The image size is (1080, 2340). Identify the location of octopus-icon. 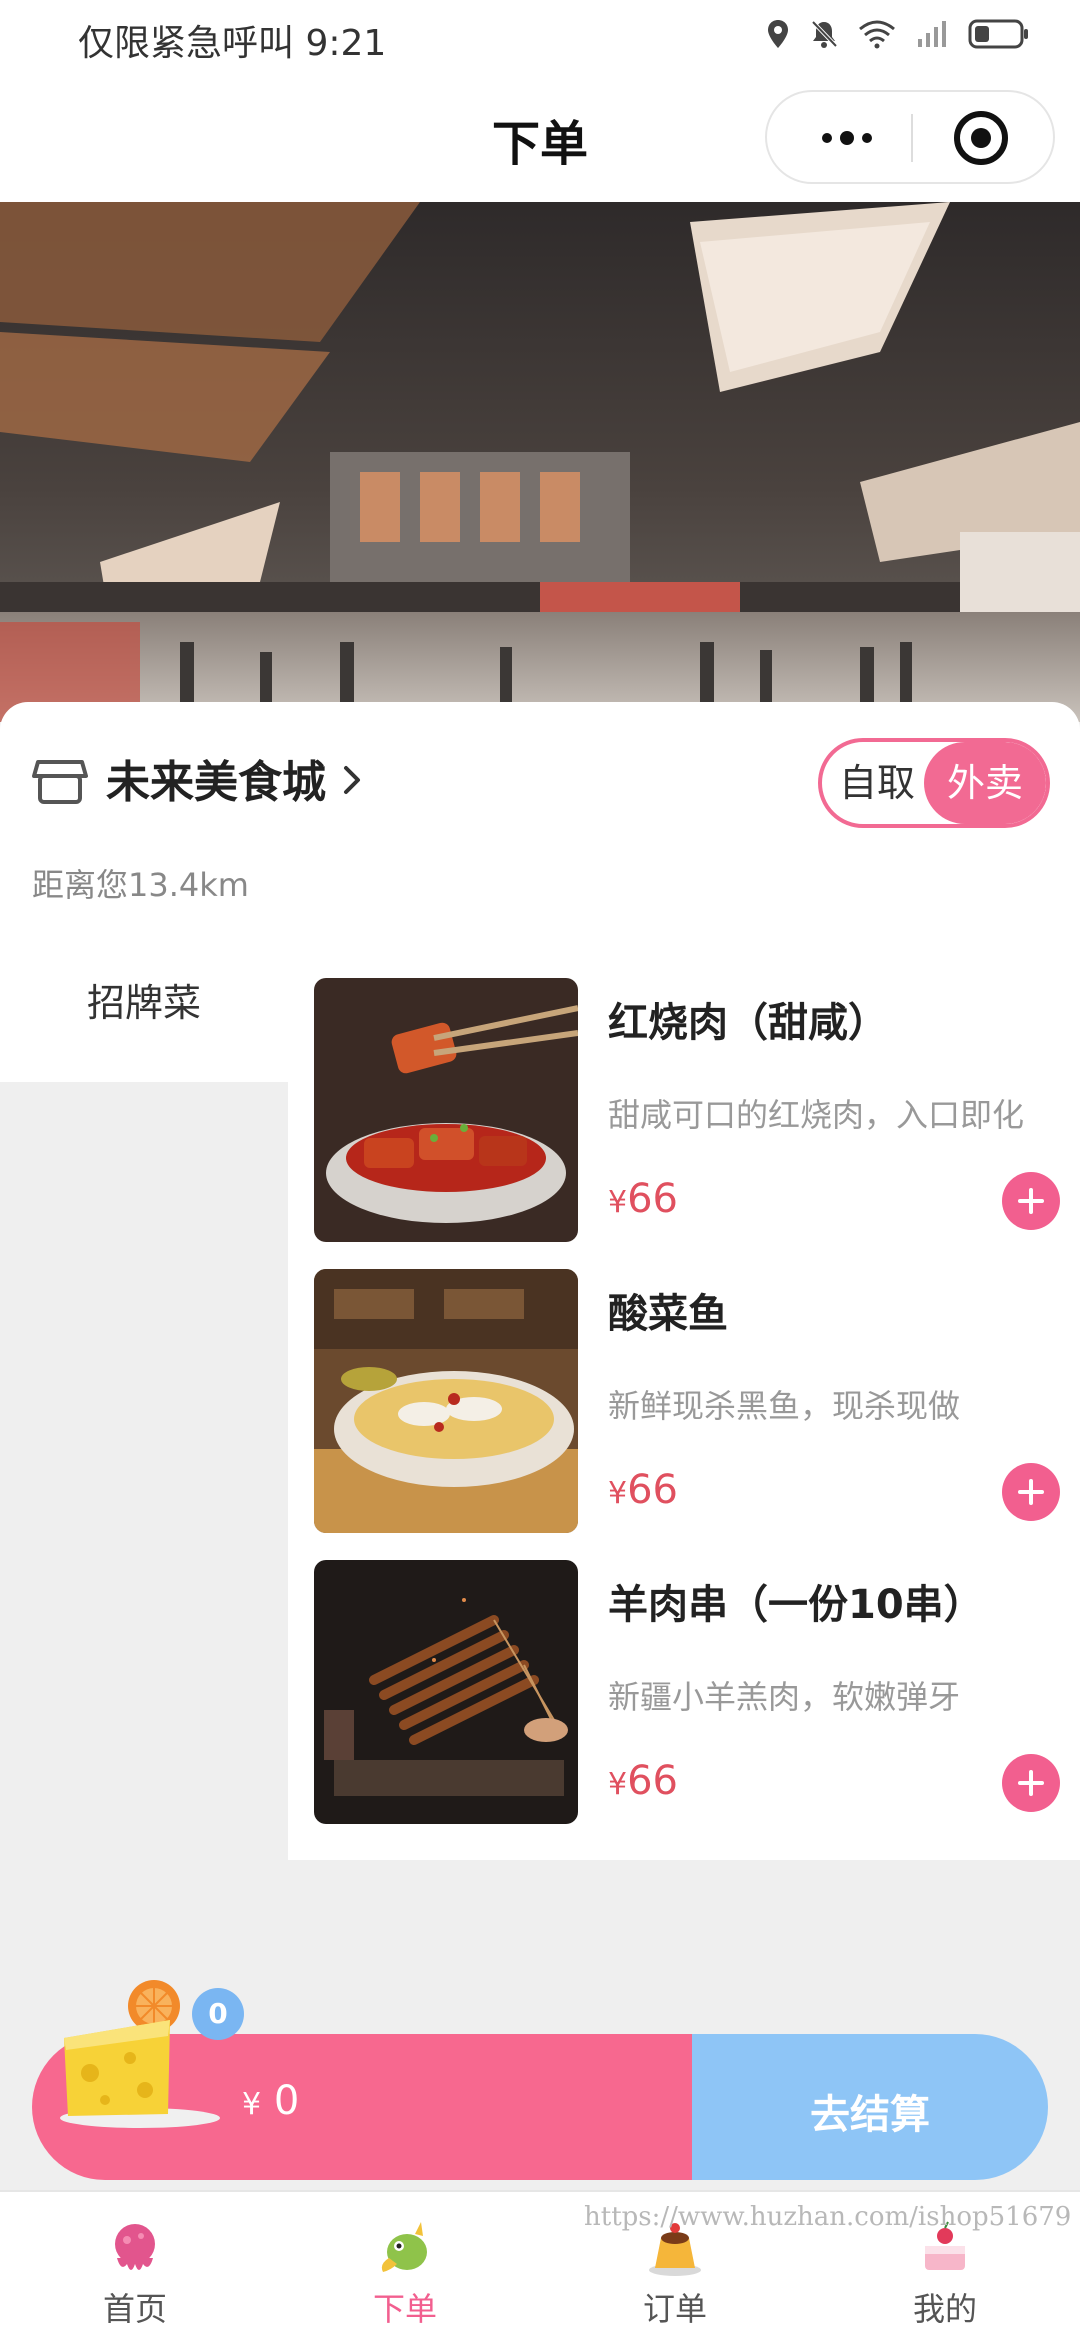
(135, 2248).